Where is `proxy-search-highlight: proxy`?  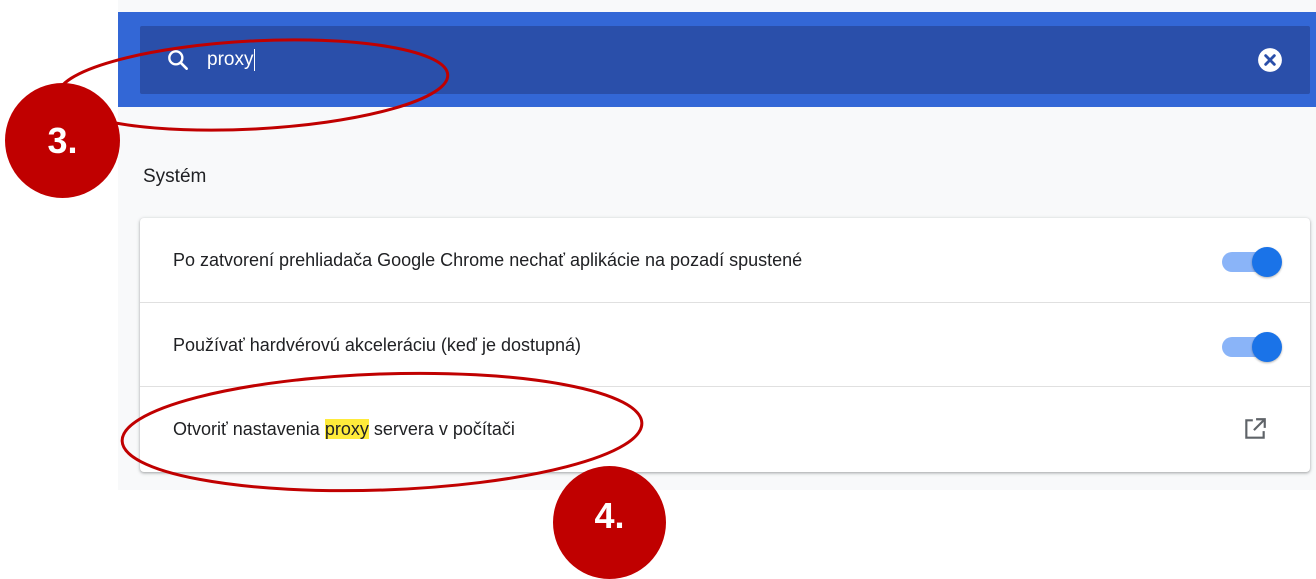
proxy-search-highlight: proxy is located at coordinates (346, 429).